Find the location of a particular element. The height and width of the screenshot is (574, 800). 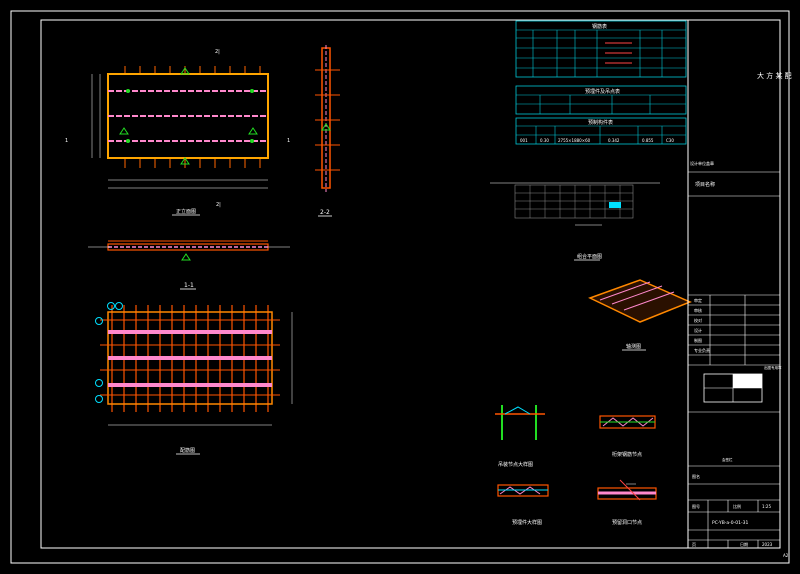

rebar-table-title: 钢筋表 is located at coordinates (599, 26).